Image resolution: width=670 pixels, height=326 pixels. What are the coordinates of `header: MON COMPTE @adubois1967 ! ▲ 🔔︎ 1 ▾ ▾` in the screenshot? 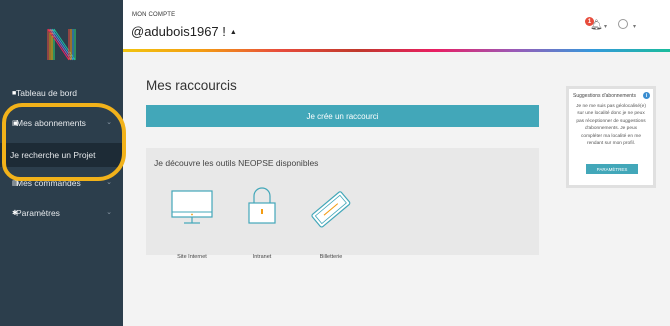 It's located at (396, 26).